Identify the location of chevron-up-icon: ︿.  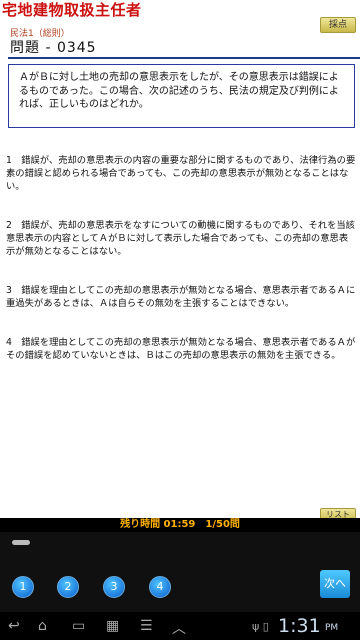
(179, 628).